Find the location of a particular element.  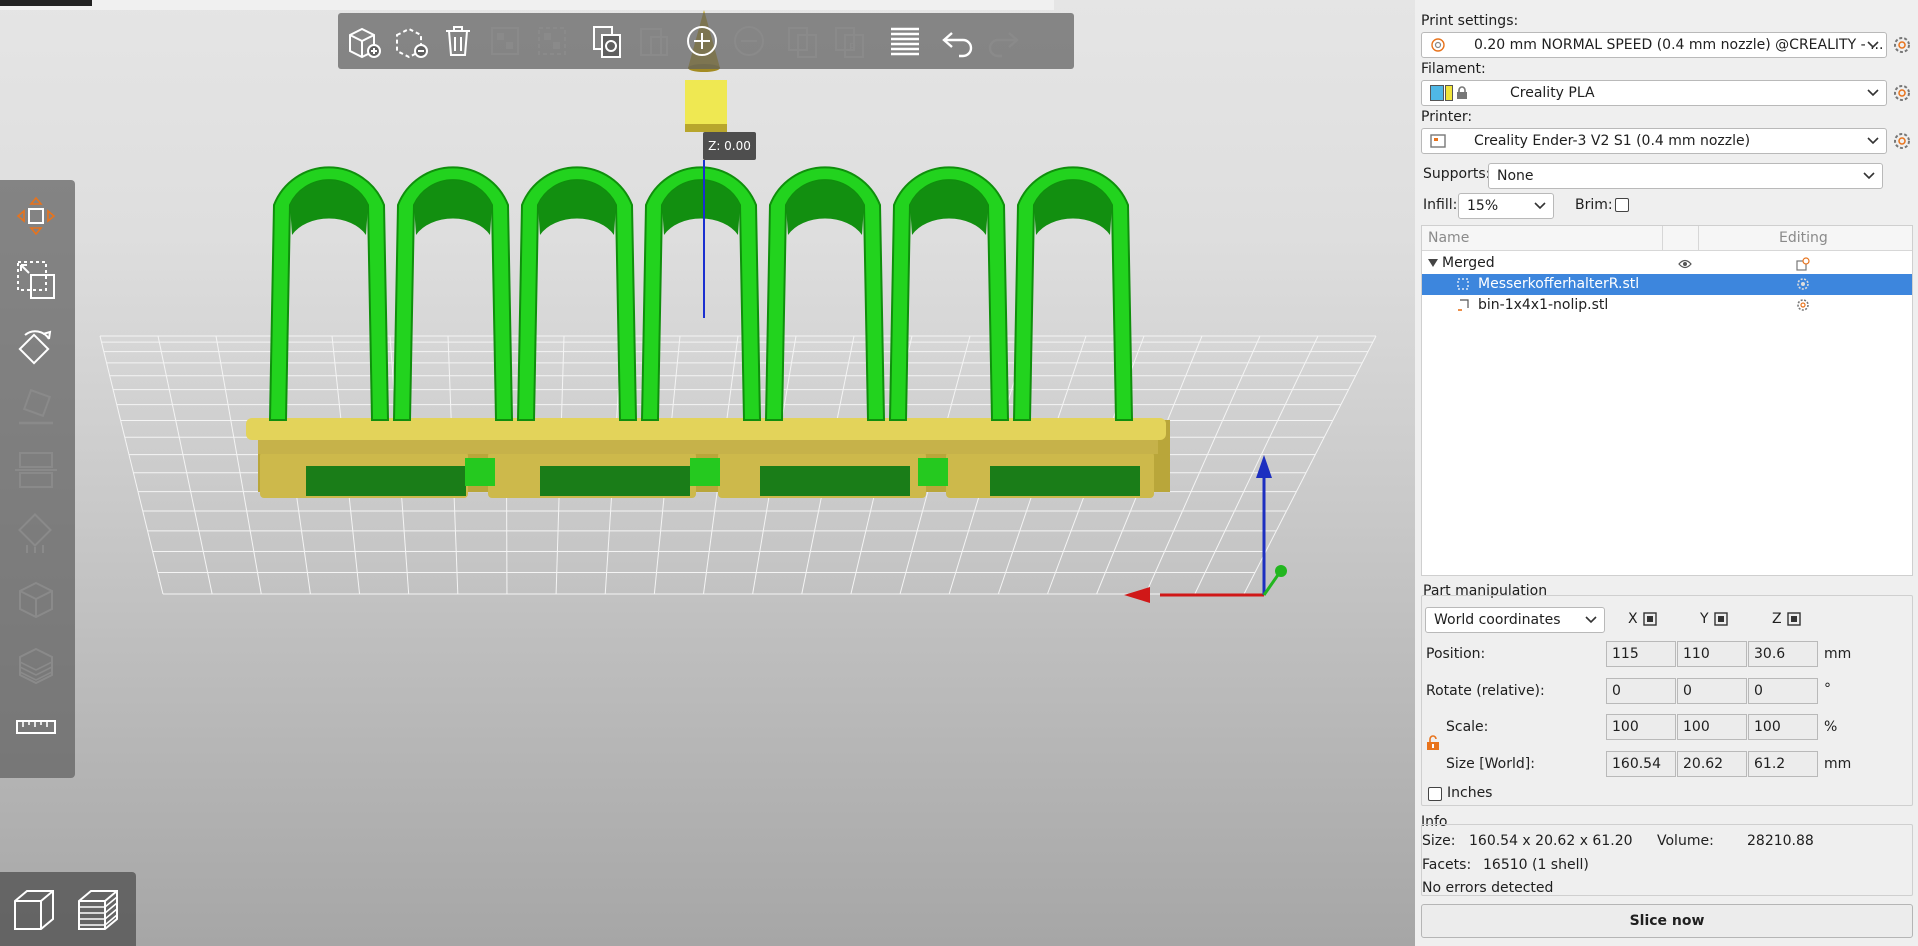

inches-checkbox is located at coordinates (1435, 794).